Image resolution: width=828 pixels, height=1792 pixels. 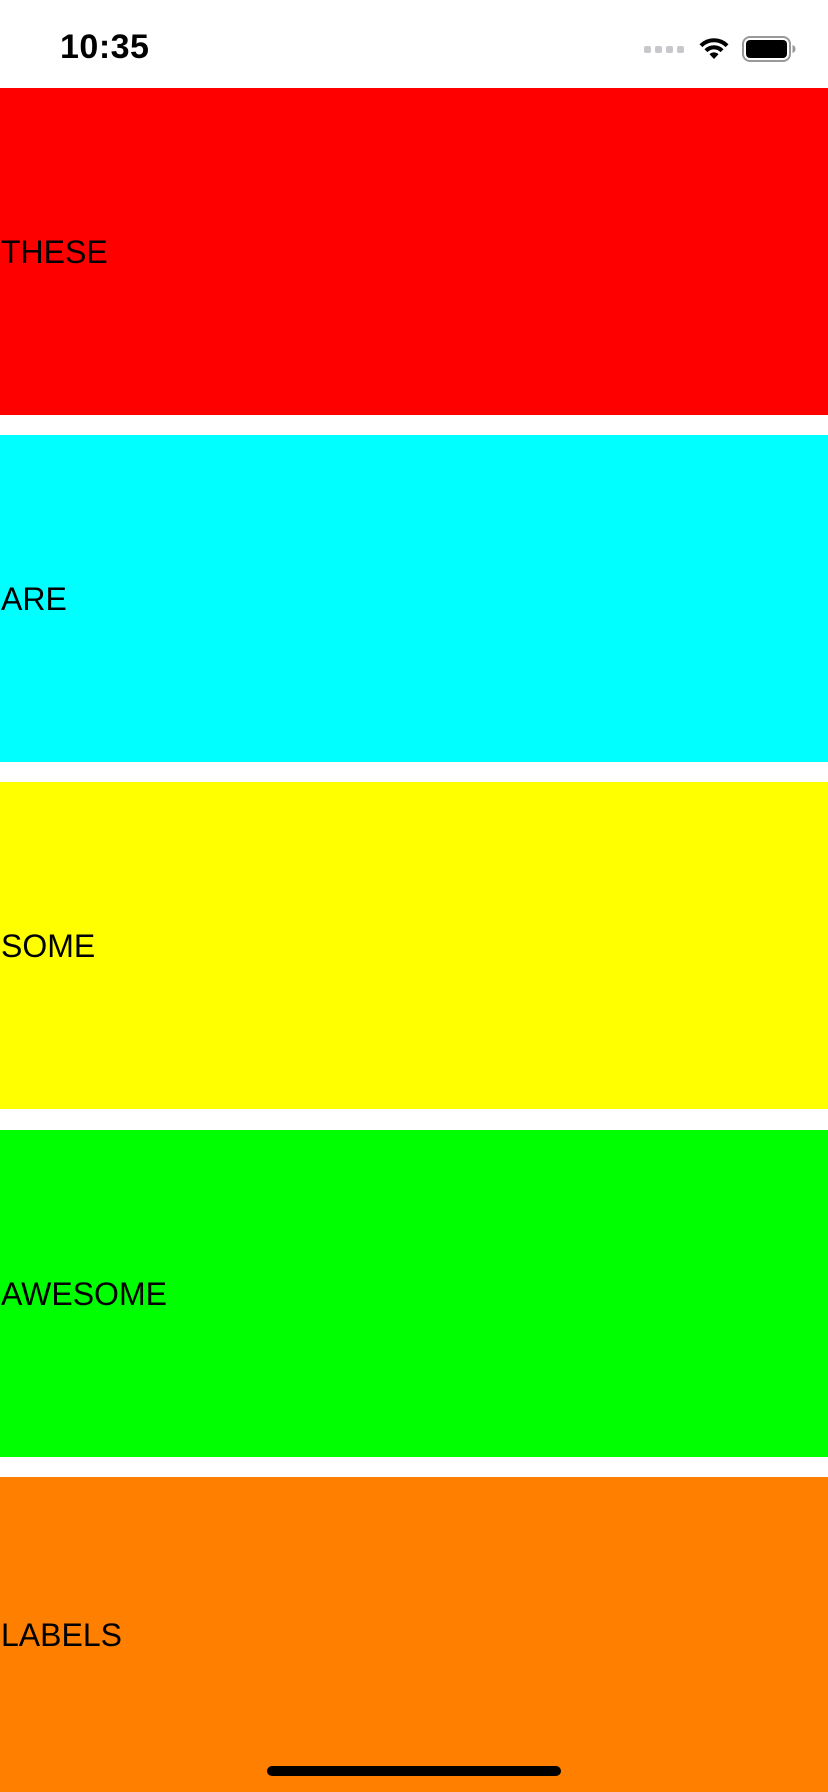 What do you see at coordinates (769, 49) in the screenshot?
I see `battery-icon` at bounding box center [769, 49].